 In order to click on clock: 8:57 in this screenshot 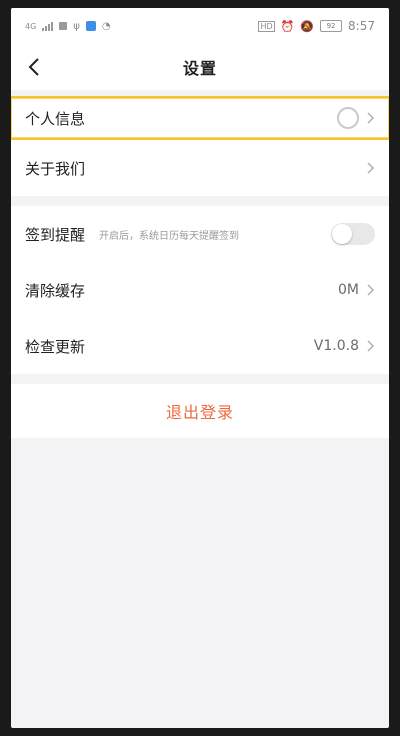, I will do `click(361, 26)`.